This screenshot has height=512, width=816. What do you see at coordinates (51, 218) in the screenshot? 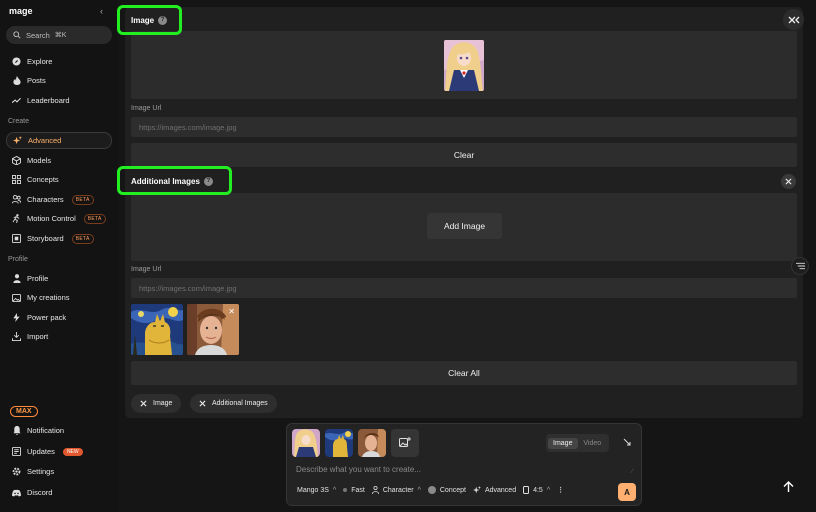
I see `sidebar-item-label: Motion Control` at bounding box center [51, 218].